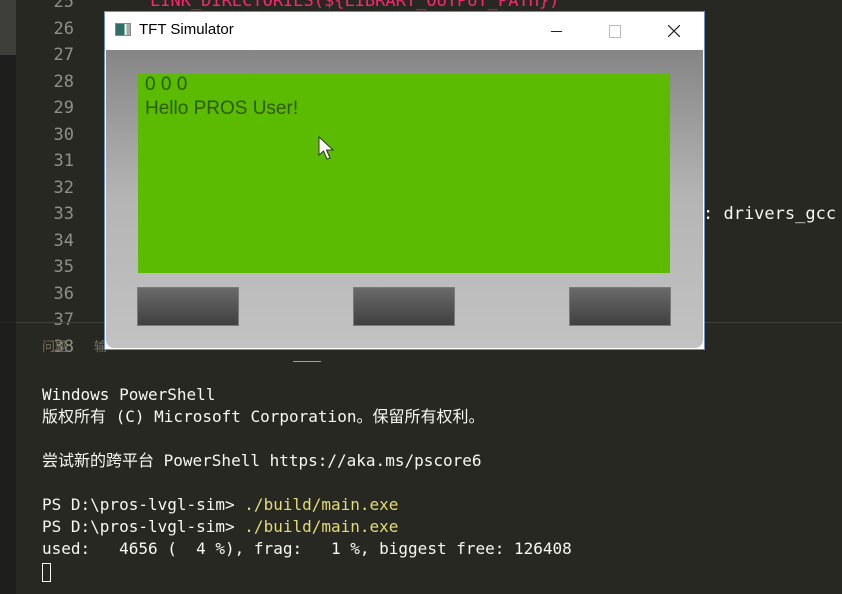 The height and width of the screenshot is (594, 842). What do you see at coordinates (63, 108) in the screenshot?
I see `line-number: 29` at bounding box center [63, 108].